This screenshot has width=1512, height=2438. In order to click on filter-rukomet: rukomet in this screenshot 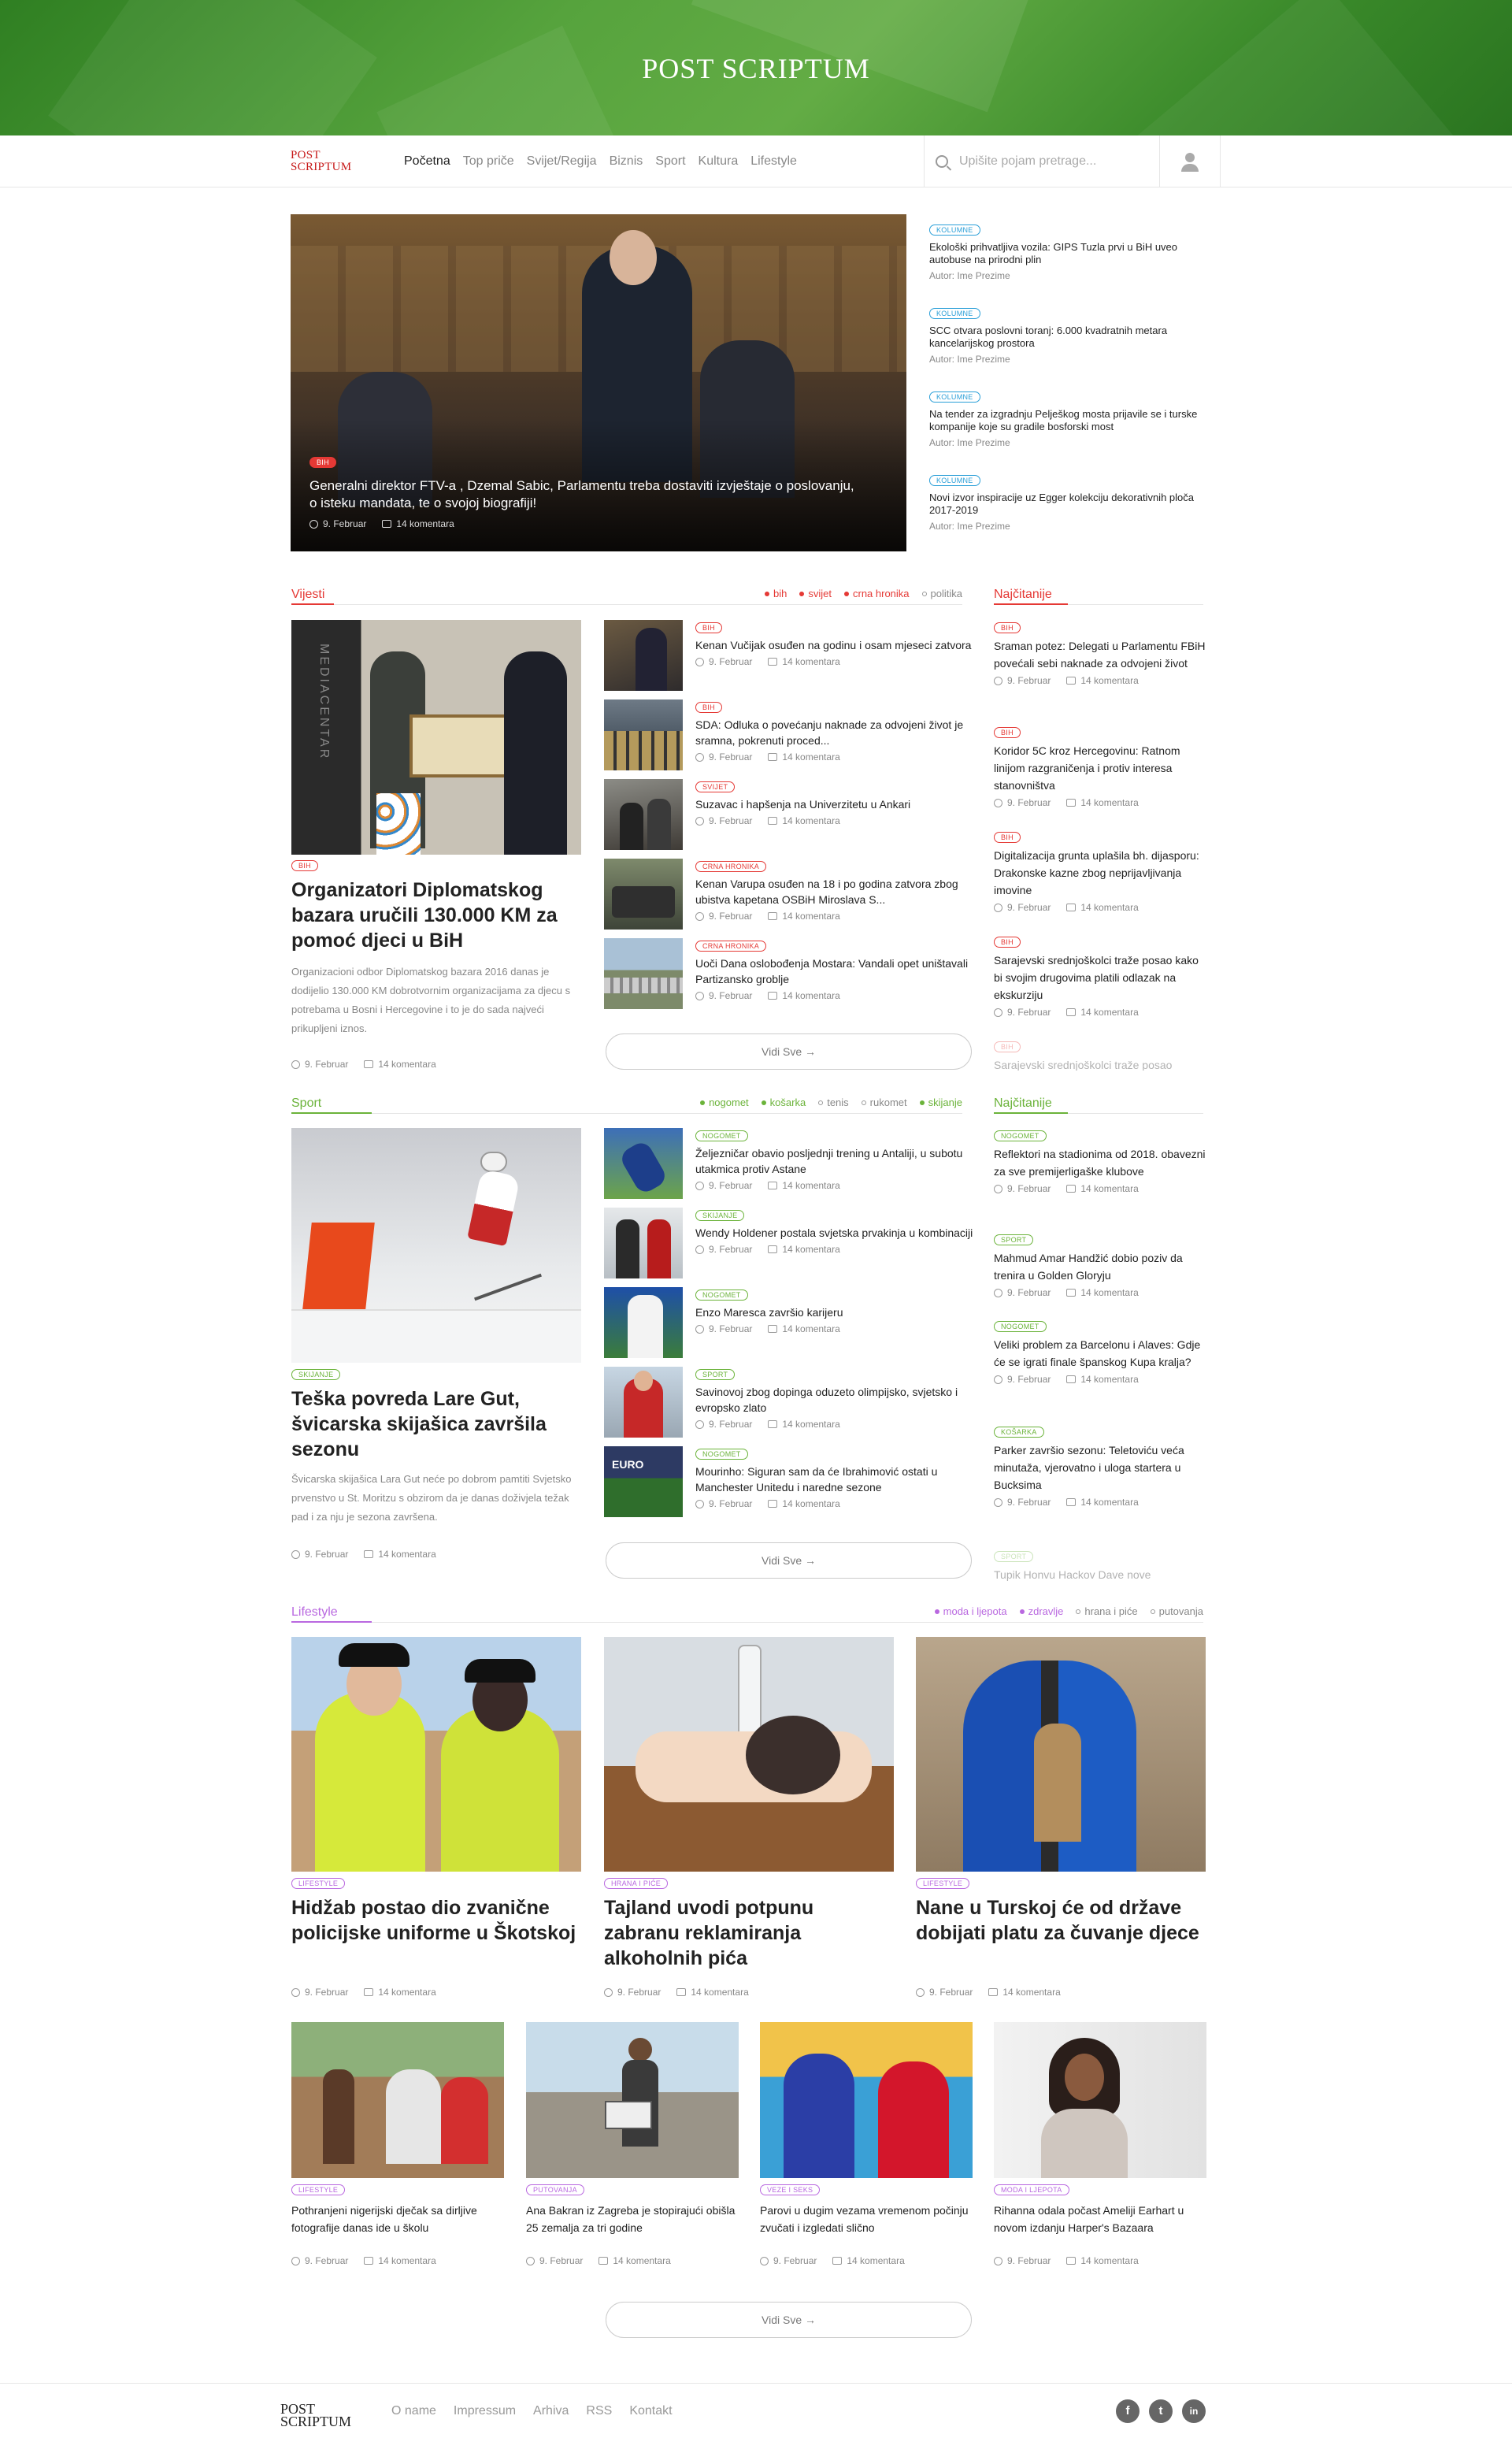, I will do `click(884, 1102)`.